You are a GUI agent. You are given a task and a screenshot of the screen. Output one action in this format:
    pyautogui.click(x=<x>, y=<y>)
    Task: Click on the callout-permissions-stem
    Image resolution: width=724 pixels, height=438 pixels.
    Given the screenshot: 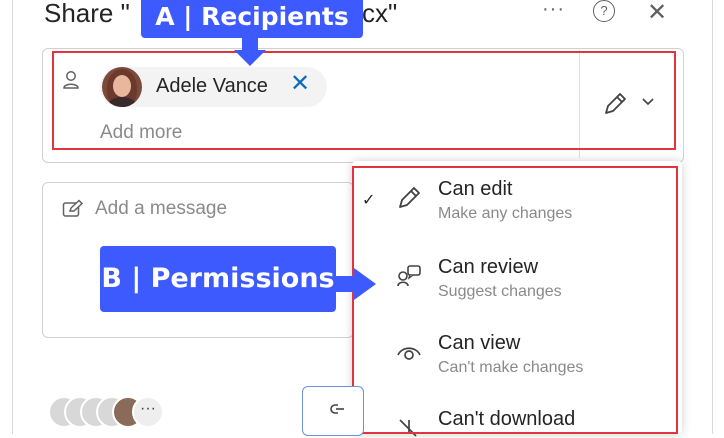 What is the action you would take?
    pyautogui.click(x=346, y=284)
    